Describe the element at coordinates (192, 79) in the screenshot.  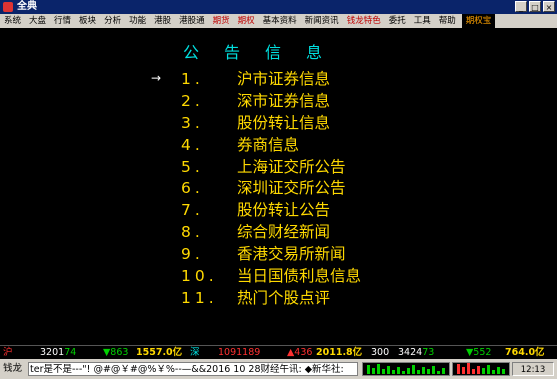
I see `item-number: 1.` at that location.